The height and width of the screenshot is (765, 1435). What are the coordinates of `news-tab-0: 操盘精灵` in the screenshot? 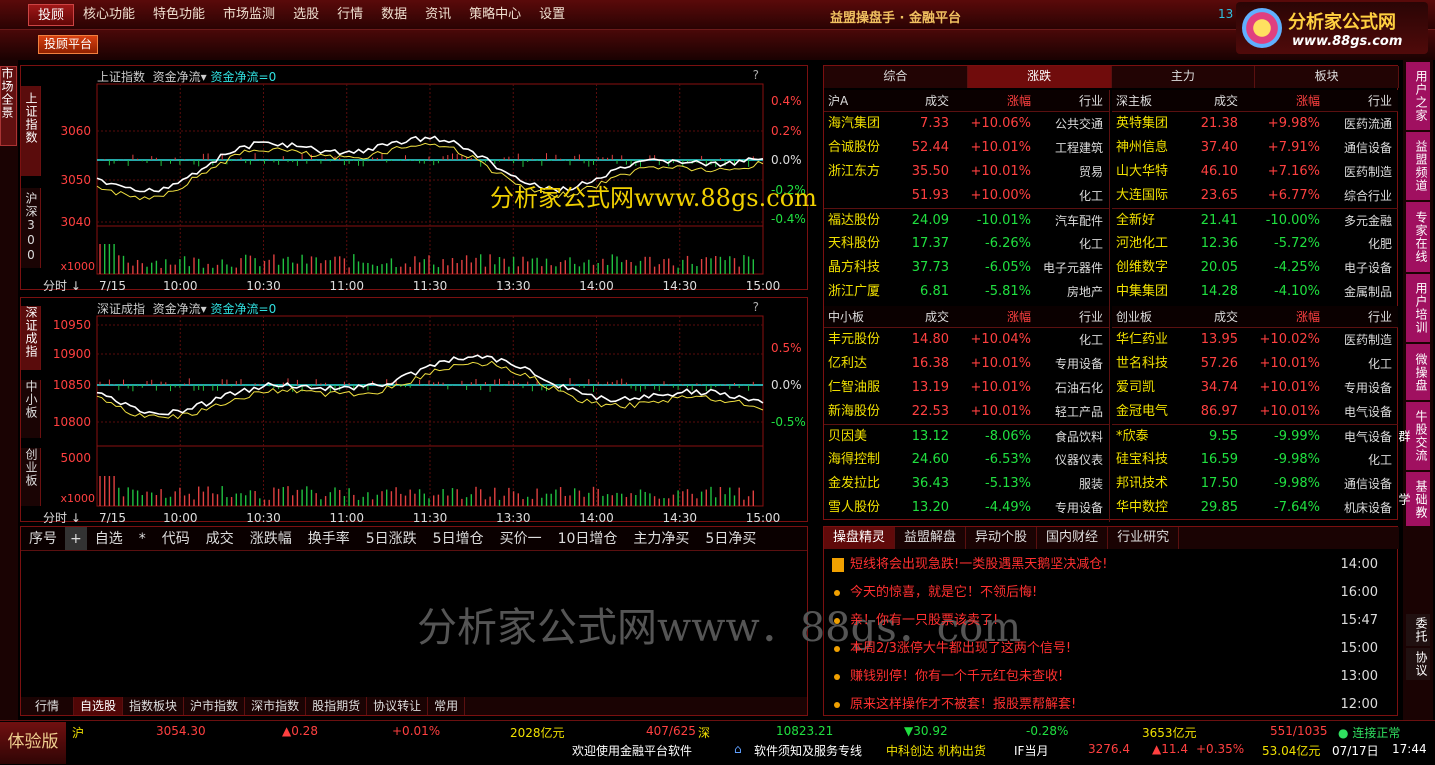 It's located at (860, 538).